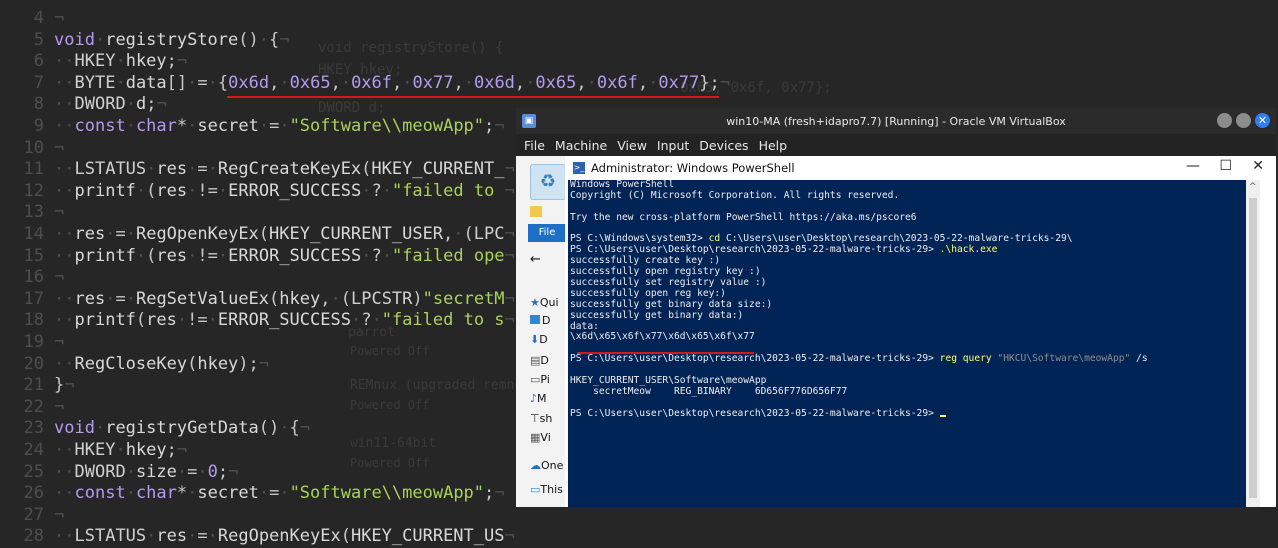  What do you see at coordinates (1225, 166) in the screenshot?
I see `ps-maximize-button: ☐` at bounding box center [1225, 166].